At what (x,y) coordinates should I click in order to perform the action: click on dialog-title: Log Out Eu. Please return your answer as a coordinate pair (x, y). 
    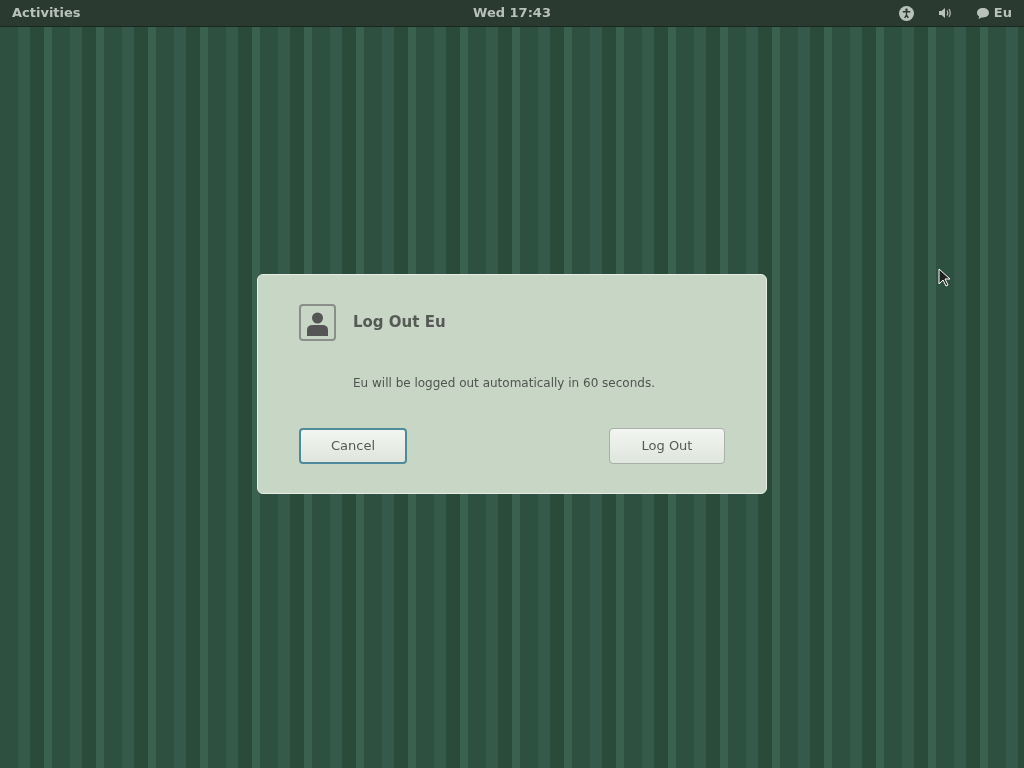
    Looking at the image, I should click on (399, 323).